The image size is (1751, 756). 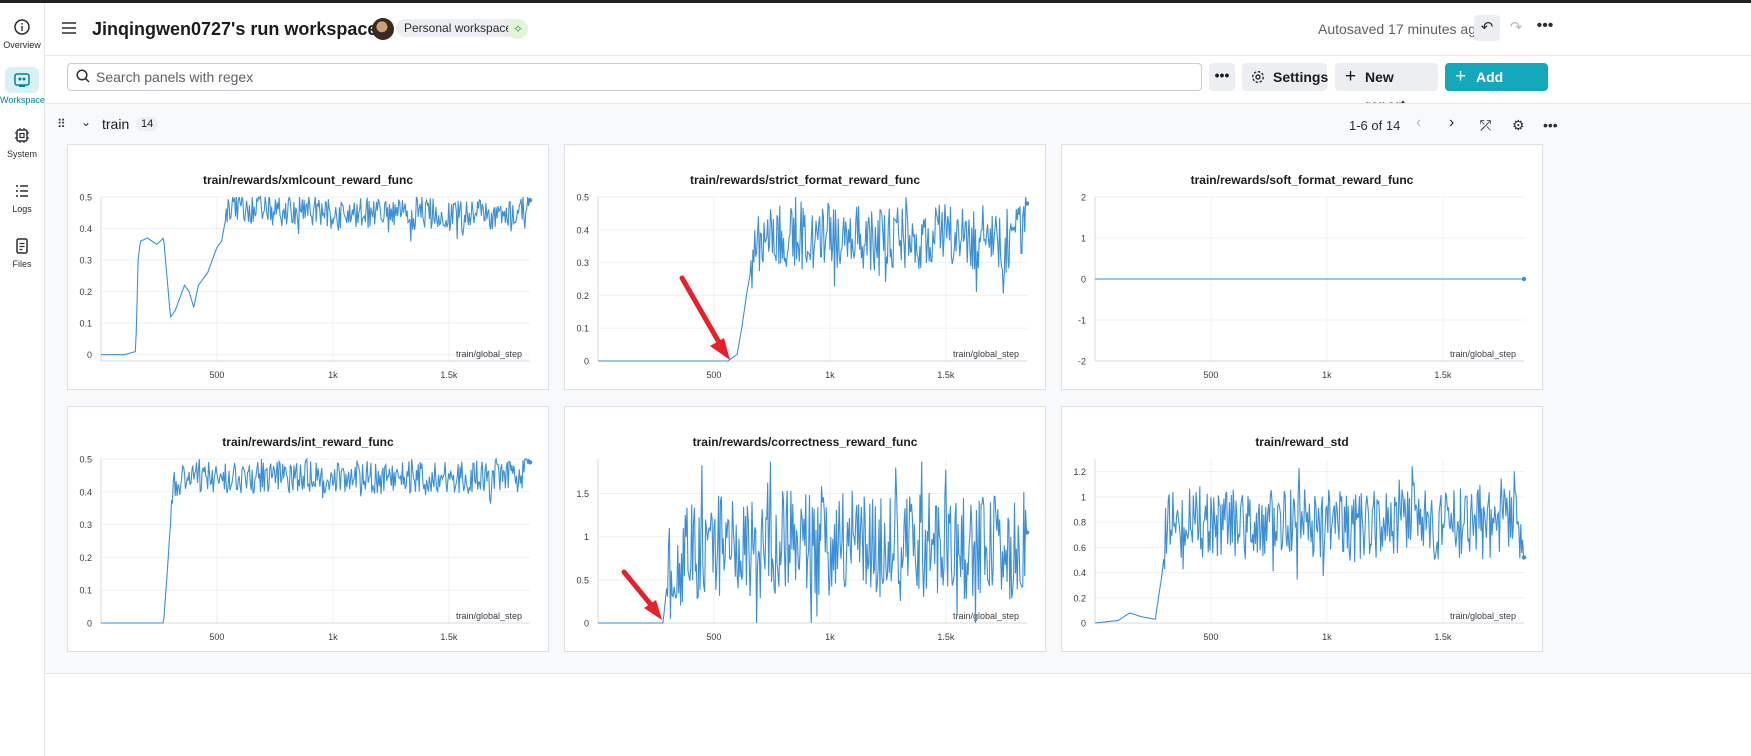 What do you see at coordinates (116, 124) in the screenshot?
I see `section-title: train` at bounding box center [116, 124].